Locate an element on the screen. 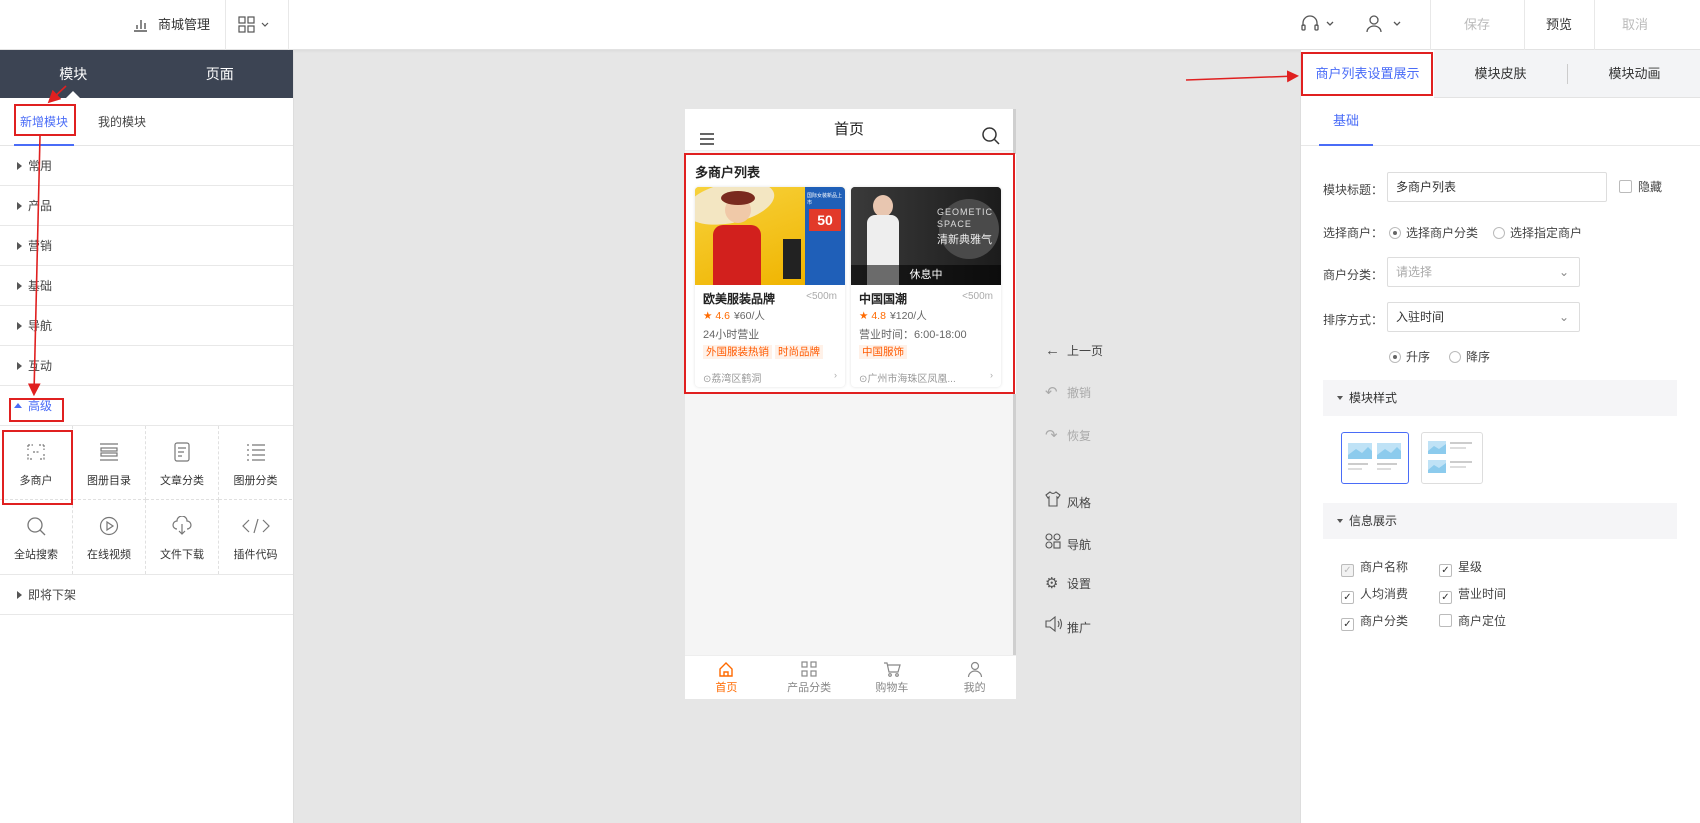 The width and height of the screenshot is (1700, 823). two-column-layout-icon is located at coordinates (1374, 456).